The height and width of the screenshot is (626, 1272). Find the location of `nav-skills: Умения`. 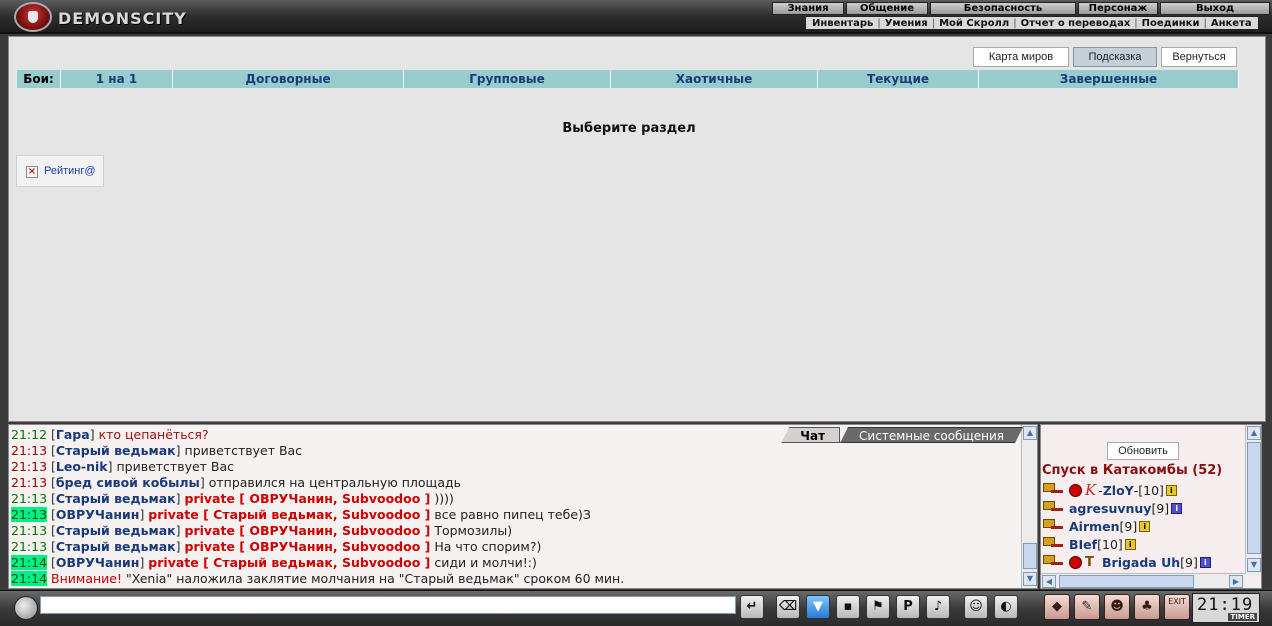

nav-skills: Умения is located at coordinates (906, 23).